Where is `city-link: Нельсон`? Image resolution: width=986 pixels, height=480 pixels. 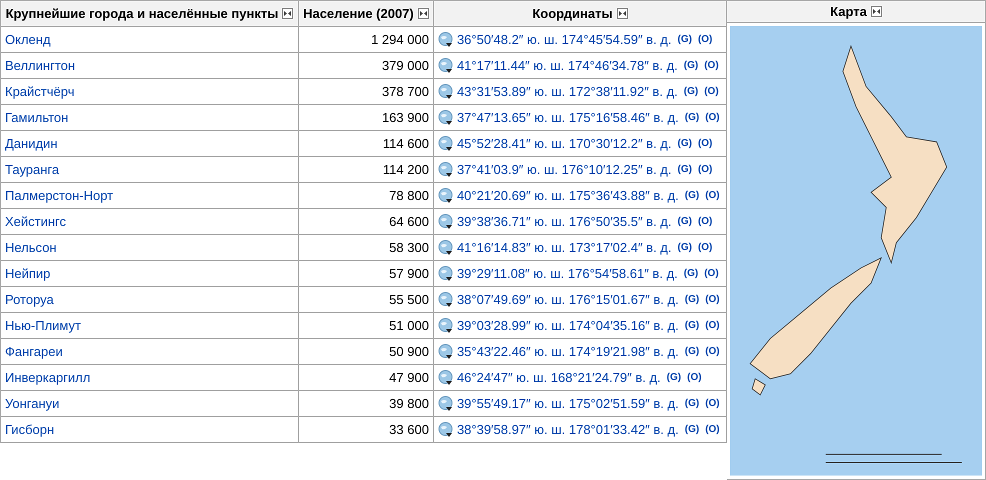
city-link: Нельсон is located at coordinates (31, 247).